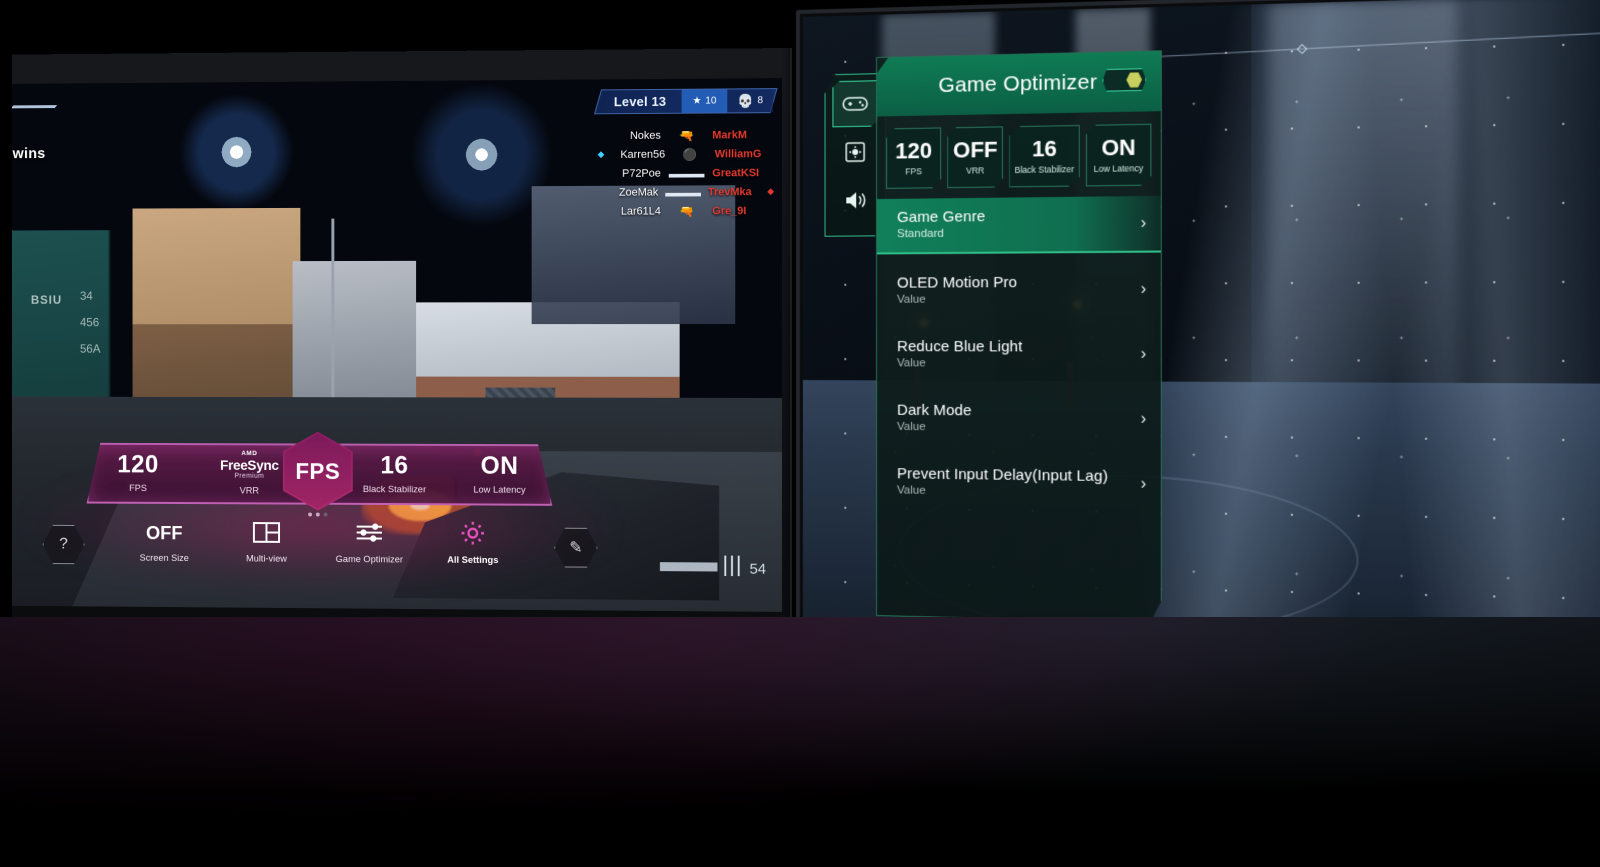 The height and width of the screenshot is (867, 1600). What do you see at coordinates (913, 171) in the screenshot?
I see `optimizer-stat-label: FPS` at bounding box center [913, 171].